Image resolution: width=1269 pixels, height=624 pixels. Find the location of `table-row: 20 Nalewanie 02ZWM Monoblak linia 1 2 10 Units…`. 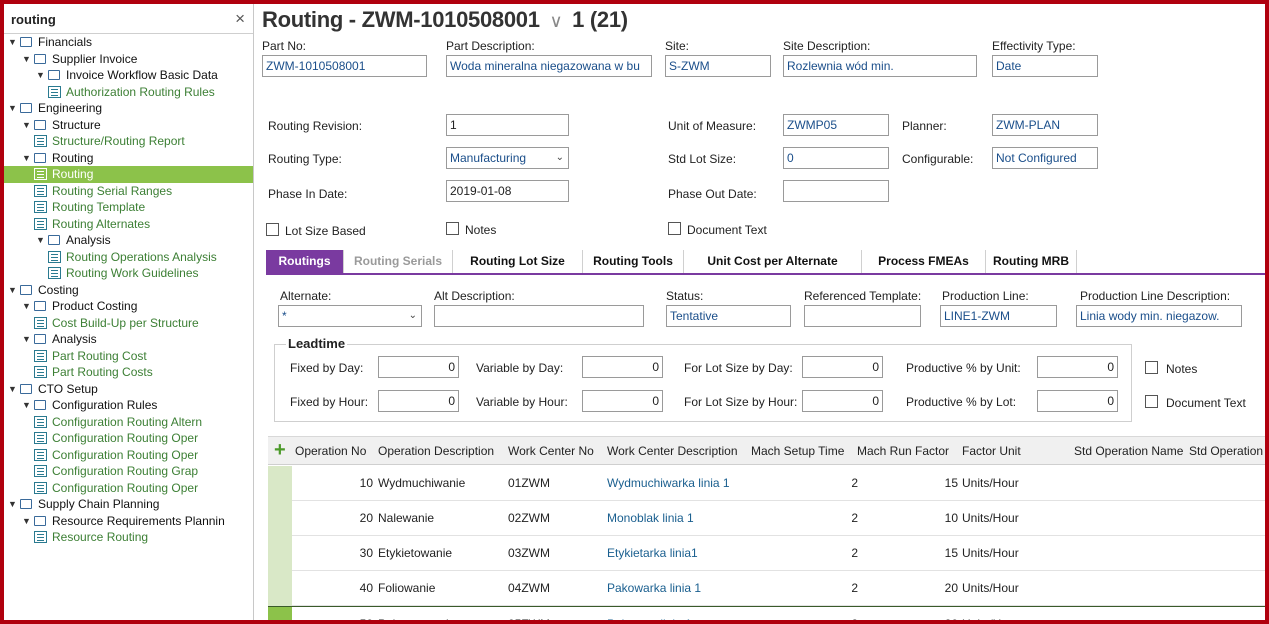

table-row: 20 Nalewanie 02ZWM Monoblak linia 1 2 10 Units… is located at coordinates (766, 518).